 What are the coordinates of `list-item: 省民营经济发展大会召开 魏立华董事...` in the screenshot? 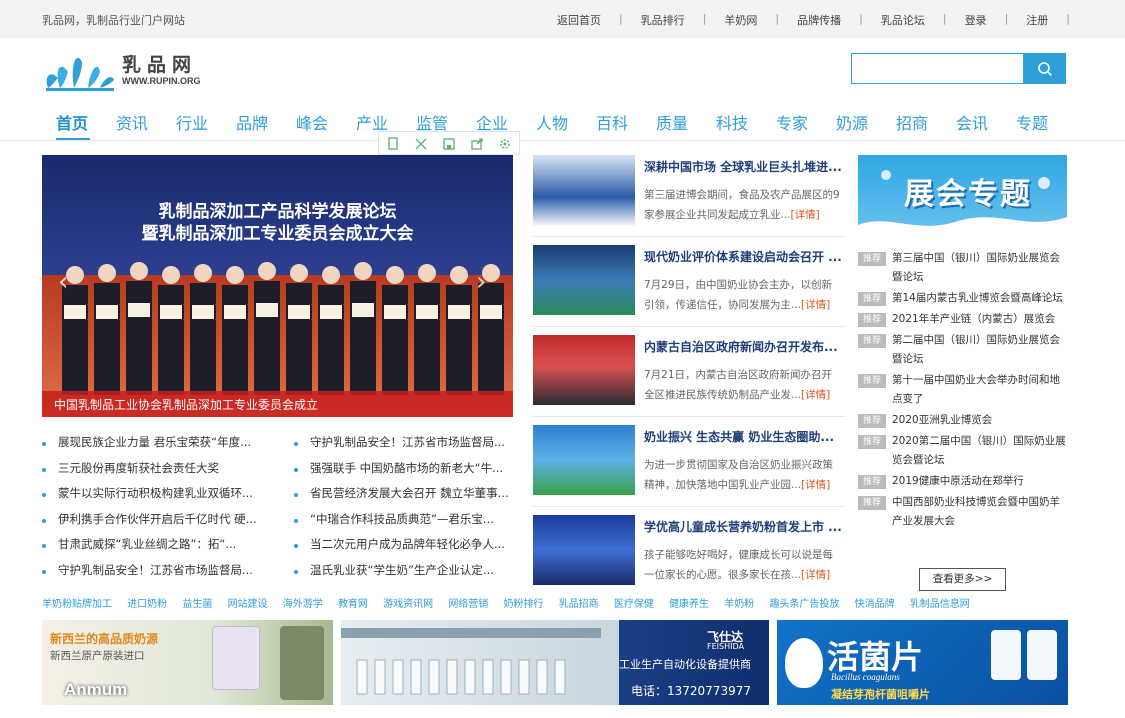 It's located at (407, 498).